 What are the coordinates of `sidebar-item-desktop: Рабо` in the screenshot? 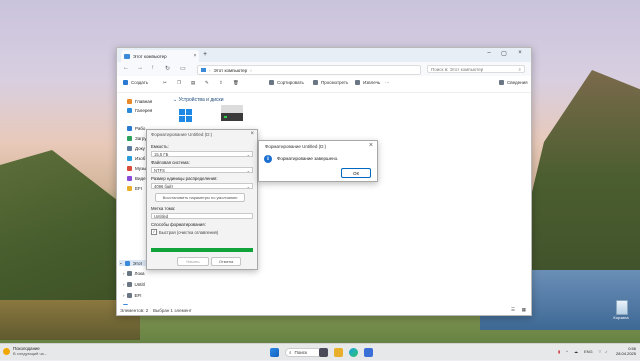 It's located at (136, 128).